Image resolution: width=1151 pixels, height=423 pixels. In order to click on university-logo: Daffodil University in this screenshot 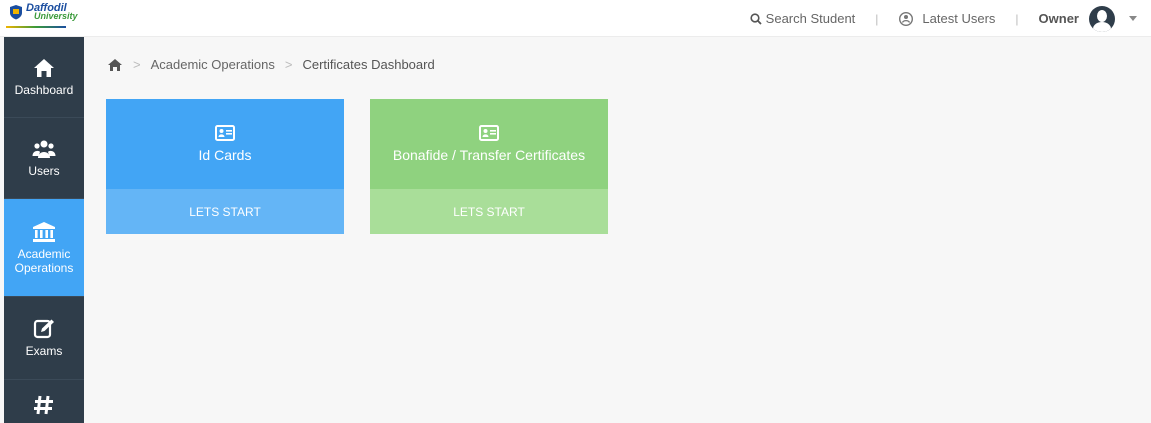, I will do `click(44, 18)`.